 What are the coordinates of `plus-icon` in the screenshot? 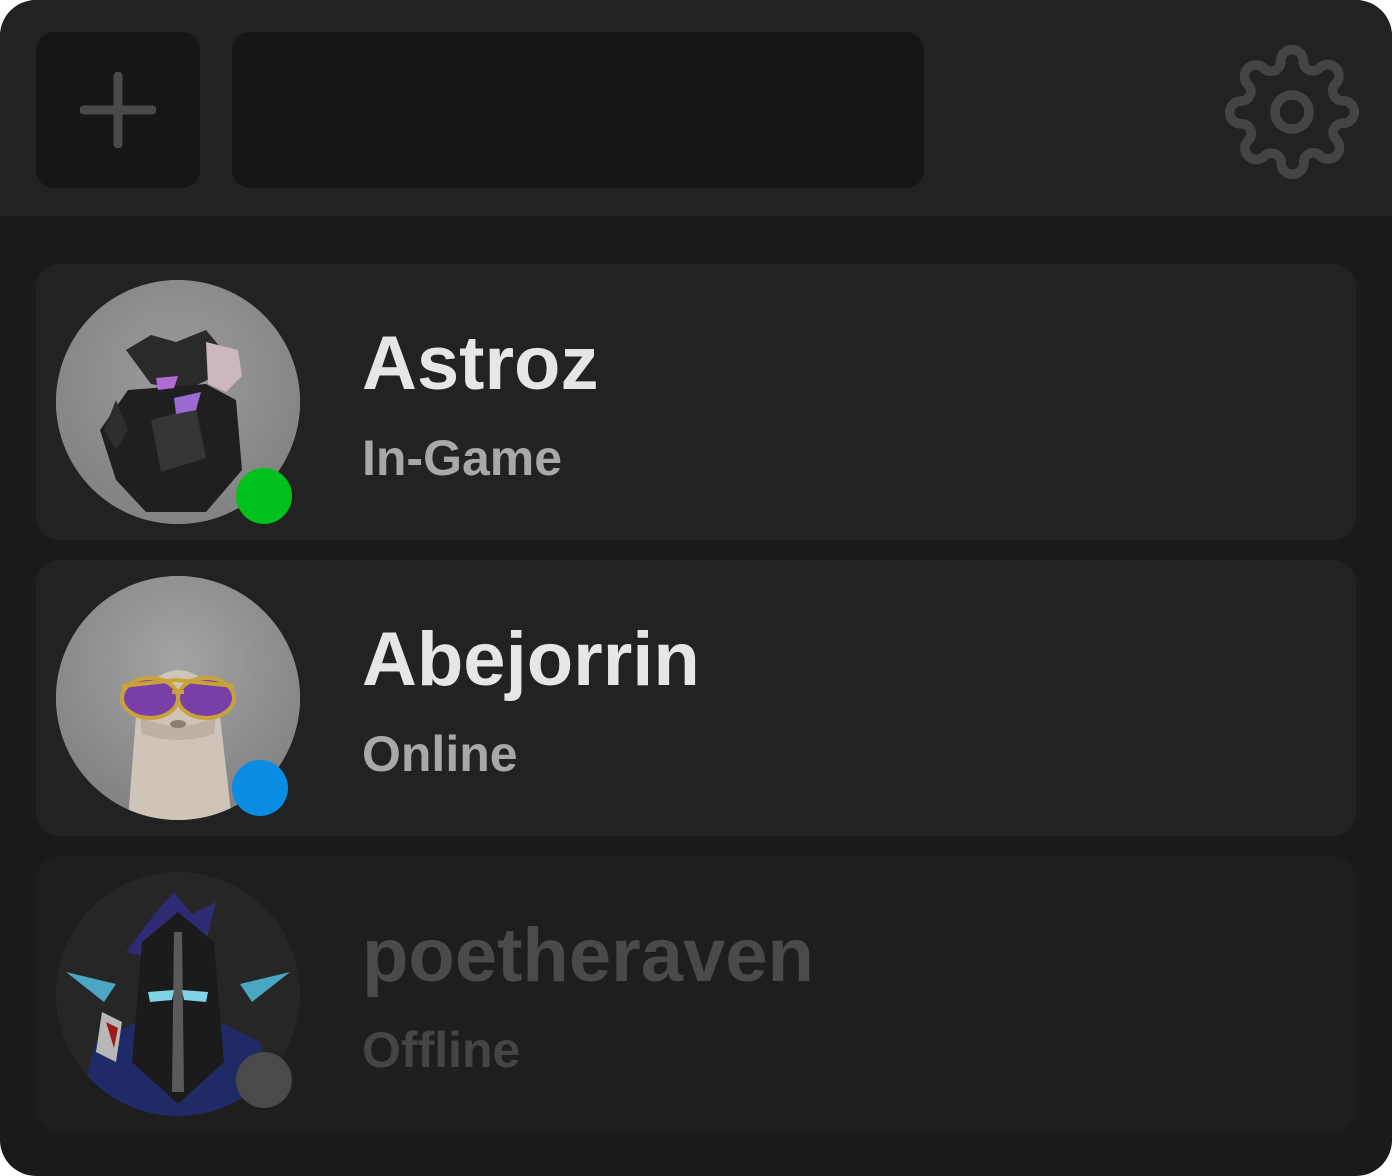 It's located at (118, 110).